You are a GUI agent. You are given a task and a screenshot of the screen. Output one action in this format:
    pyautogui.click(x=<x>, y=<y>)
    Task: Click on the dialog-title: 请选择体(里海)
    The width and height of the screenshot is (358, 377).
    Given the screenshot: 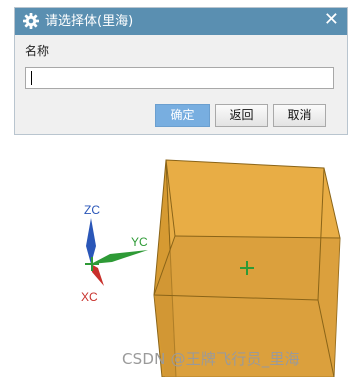 What is the action you would take?
    pyautogui.click(x=89, y=21)
    